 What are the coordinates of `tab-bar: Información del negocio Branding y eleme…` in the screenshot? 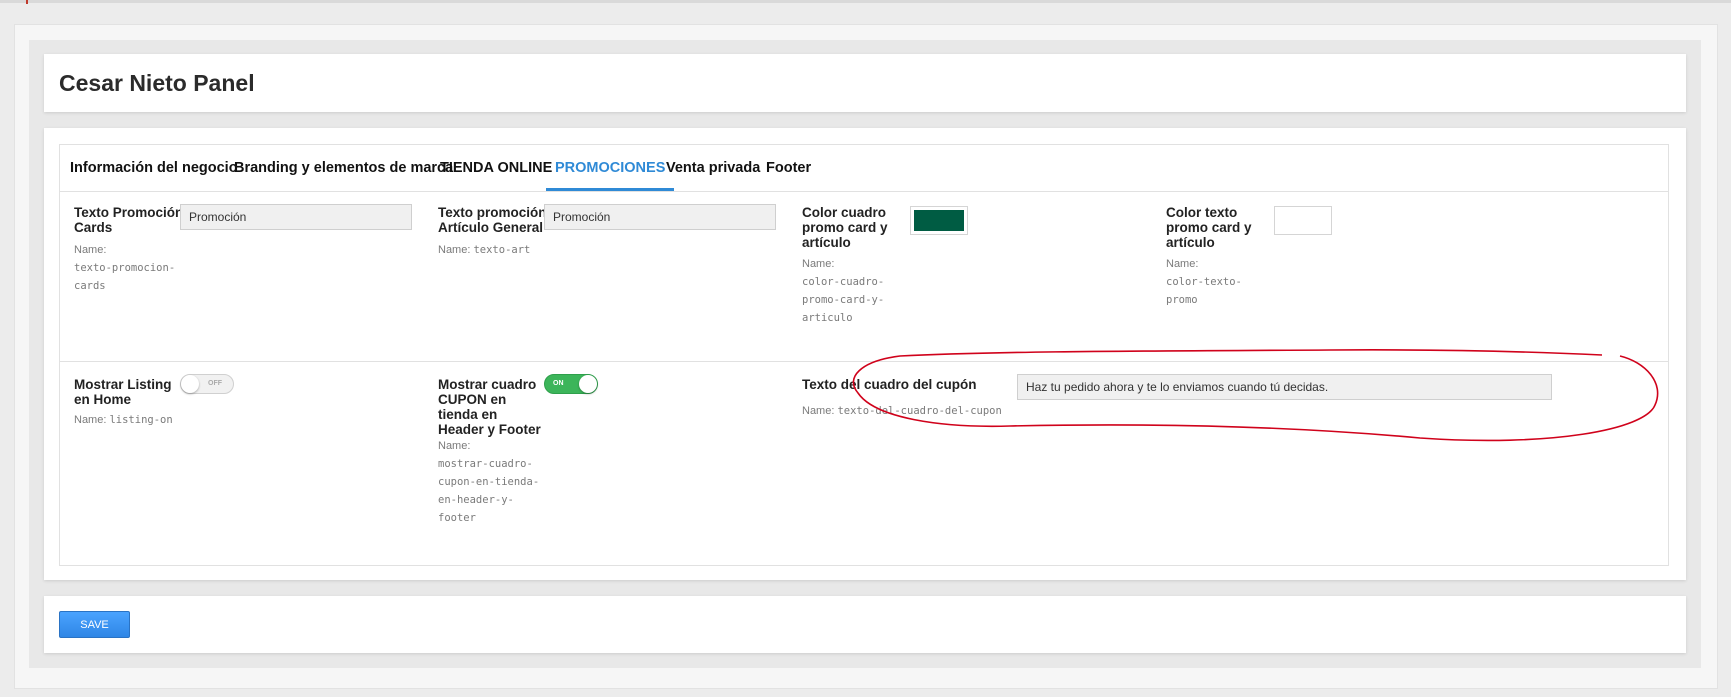 It's located at (864, 168).